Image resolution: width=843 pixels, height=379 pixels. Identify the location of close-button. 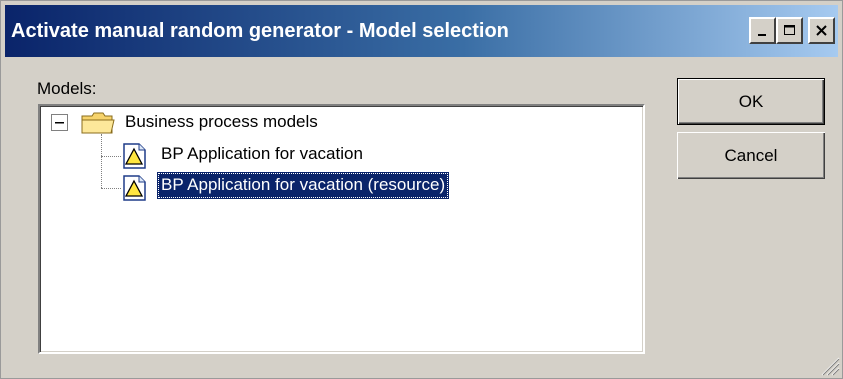
(821, 30).